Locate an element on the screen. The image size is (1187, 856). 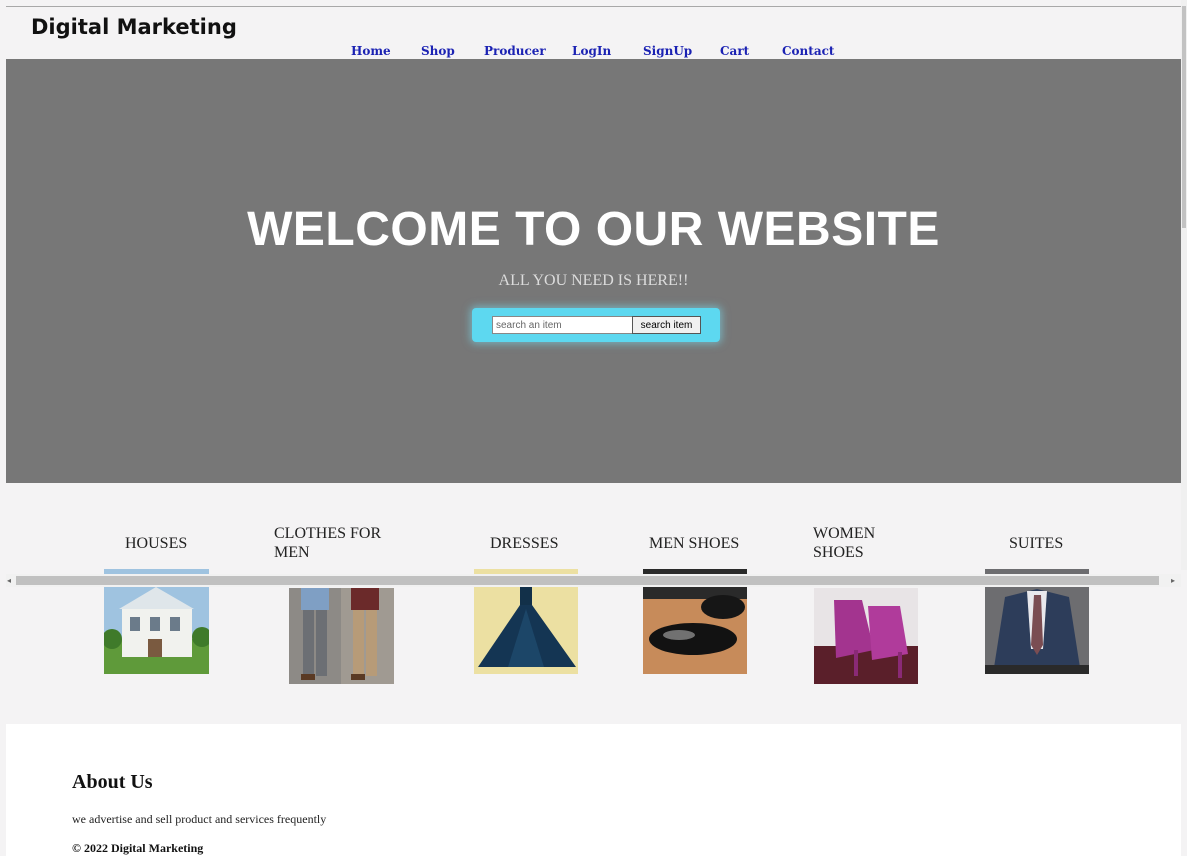
category-label-houses: HOUSES is located at coordinates (156, 543).